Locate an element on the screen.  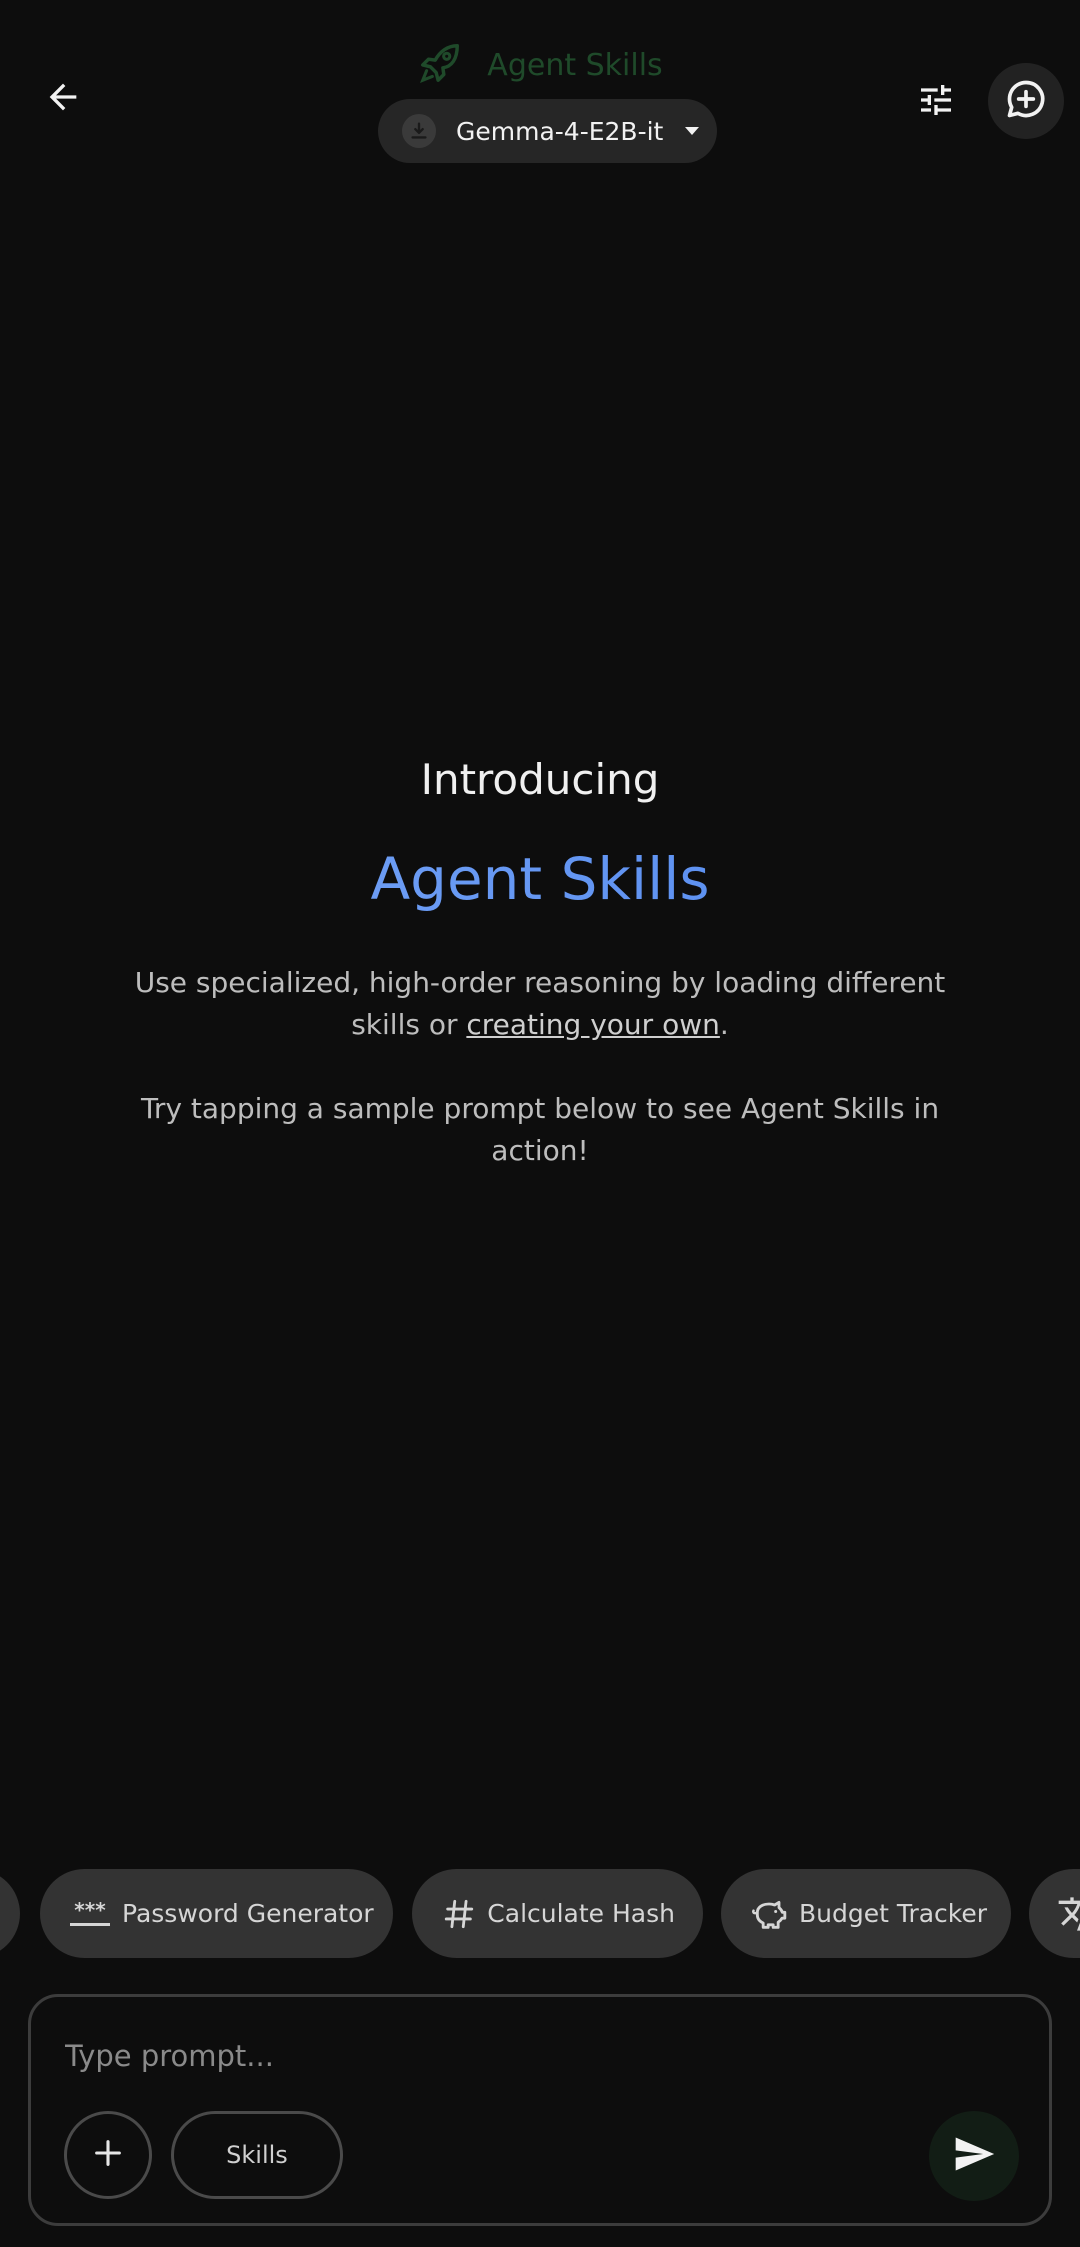
sample-prompt-chip-partial-right is located at coordinates (1054, 1913).